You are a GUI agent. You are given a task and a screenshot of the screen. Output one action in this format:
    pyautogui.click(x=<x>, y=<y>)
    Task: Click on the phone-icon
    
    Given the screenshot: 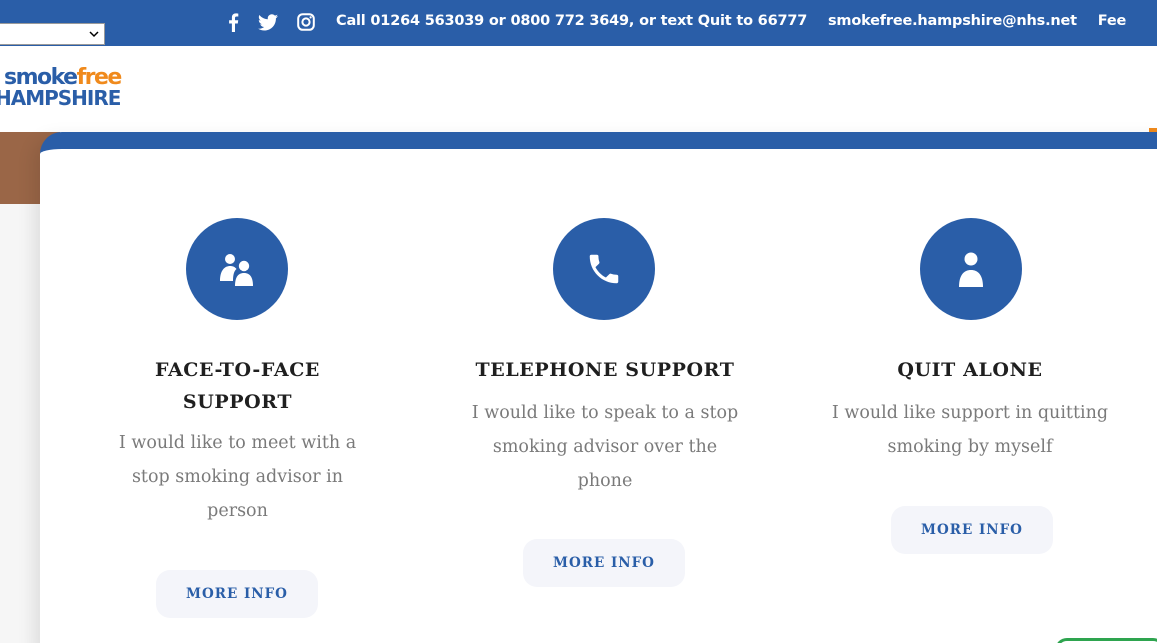 What is the action you would take?
    pyautogui.click(x=604, y=269)
    